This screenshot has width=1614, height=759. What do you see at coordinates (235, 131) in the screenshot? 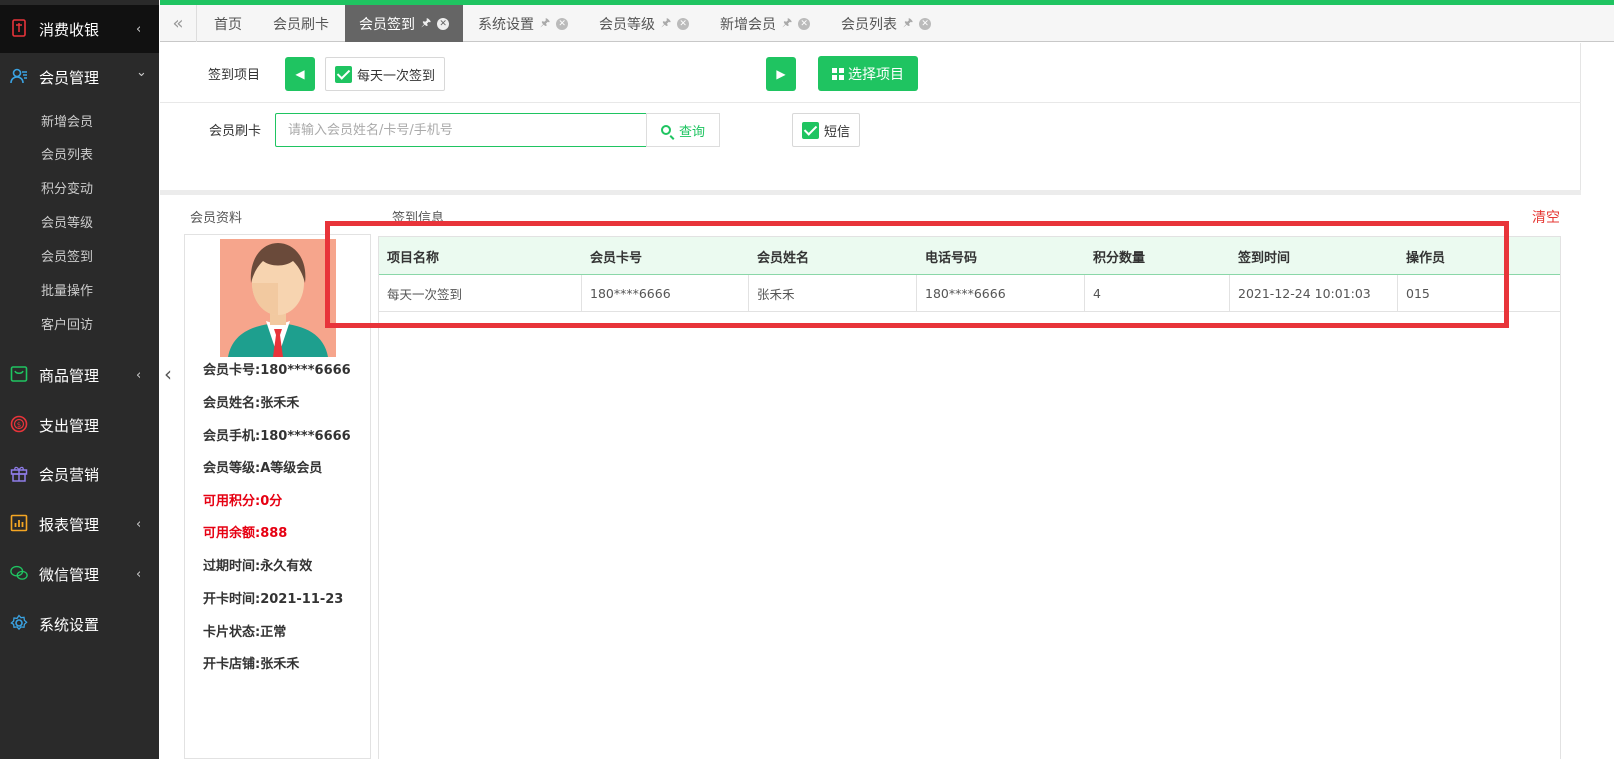
I see `card-label: 会员刷卡` at bounding box center [235, 131].